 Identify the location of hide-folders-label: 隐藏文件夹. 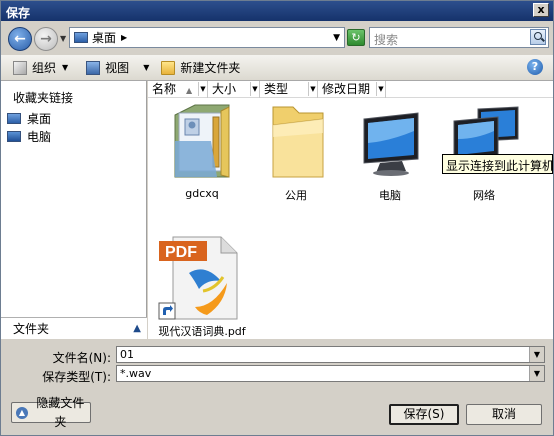
(60, 412).